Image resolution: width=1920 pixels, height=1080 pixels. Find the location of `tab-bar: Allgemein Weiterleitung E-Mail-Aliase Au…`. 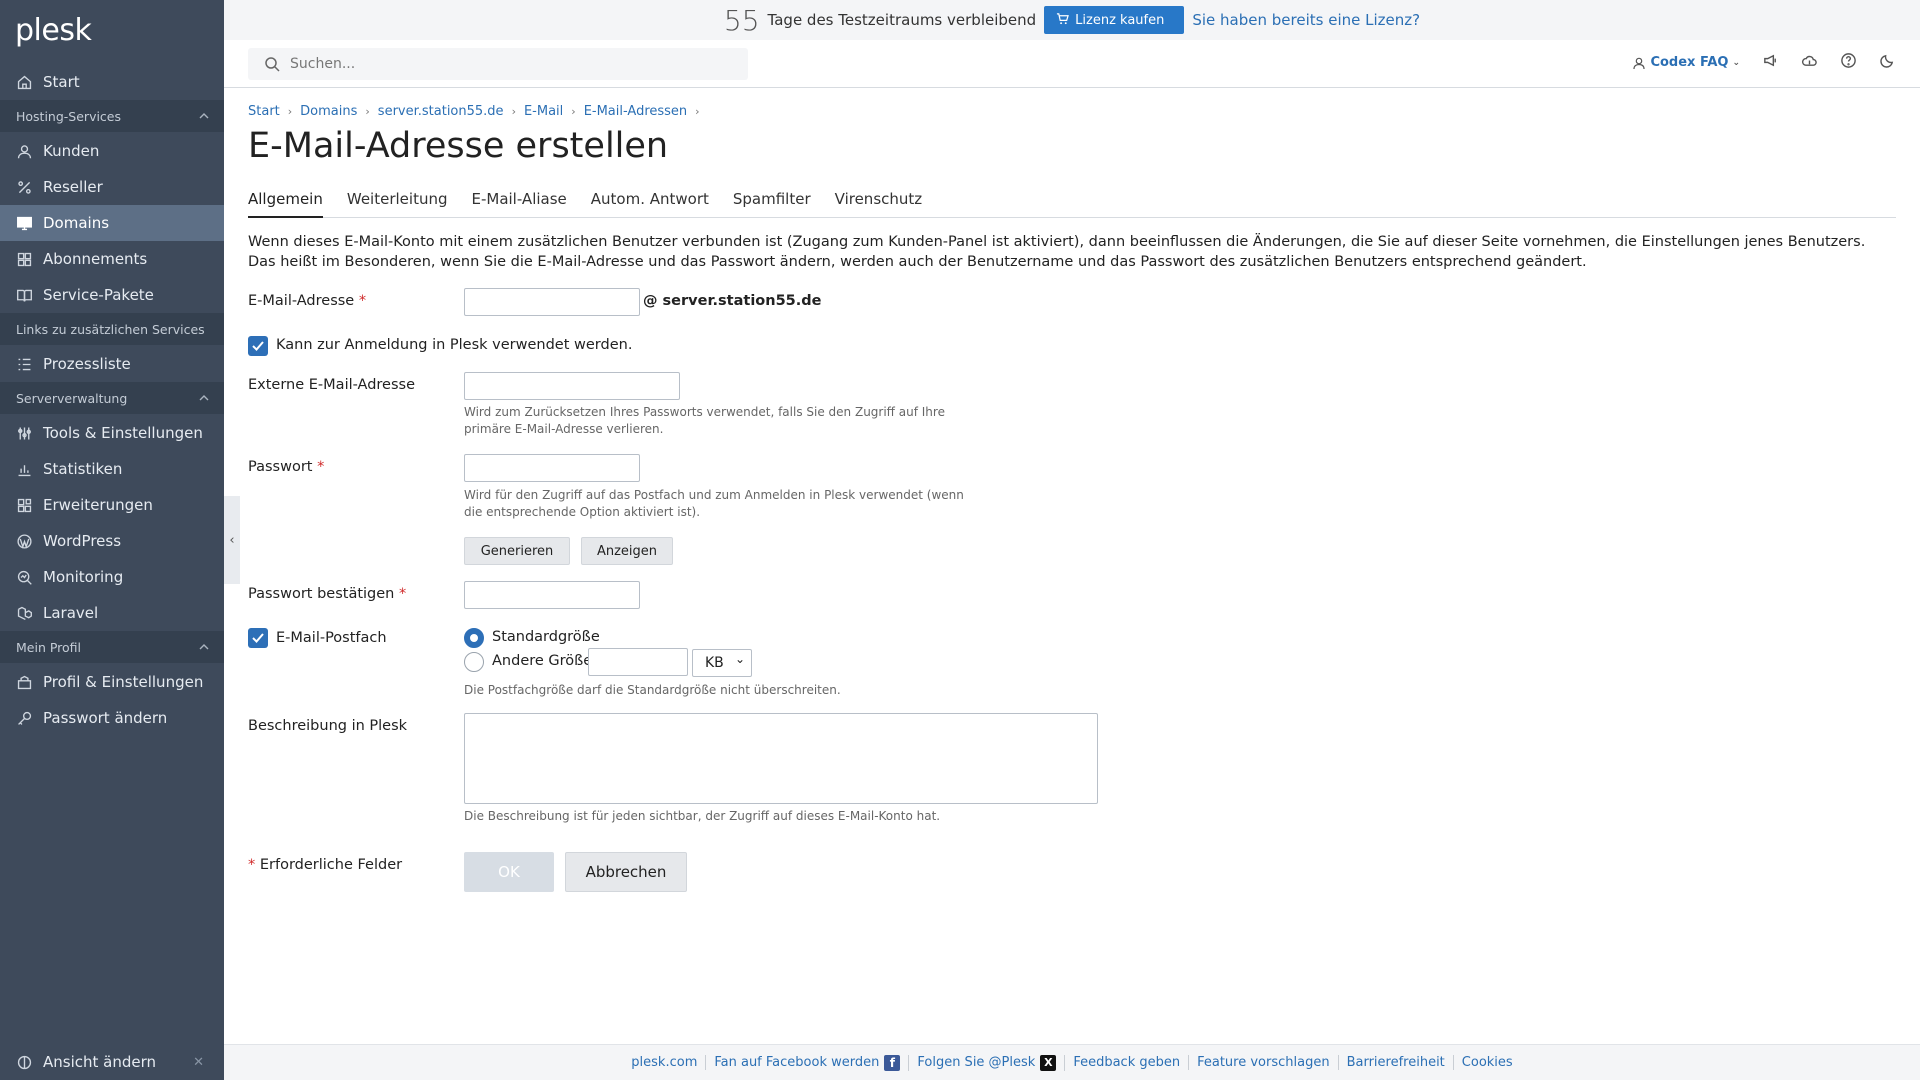

tab-bar: Allgemein Weiterleitung E-Mail-Aliase Au… is located at coordinates (1072, 204).